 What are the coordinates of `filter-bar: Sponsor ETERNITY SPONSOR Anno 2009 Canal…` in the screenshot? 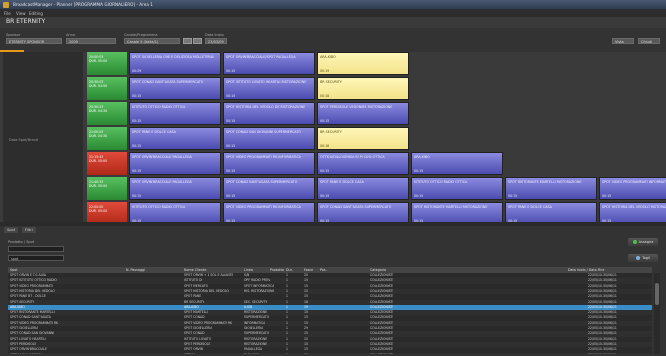 It's located at (333, 40).